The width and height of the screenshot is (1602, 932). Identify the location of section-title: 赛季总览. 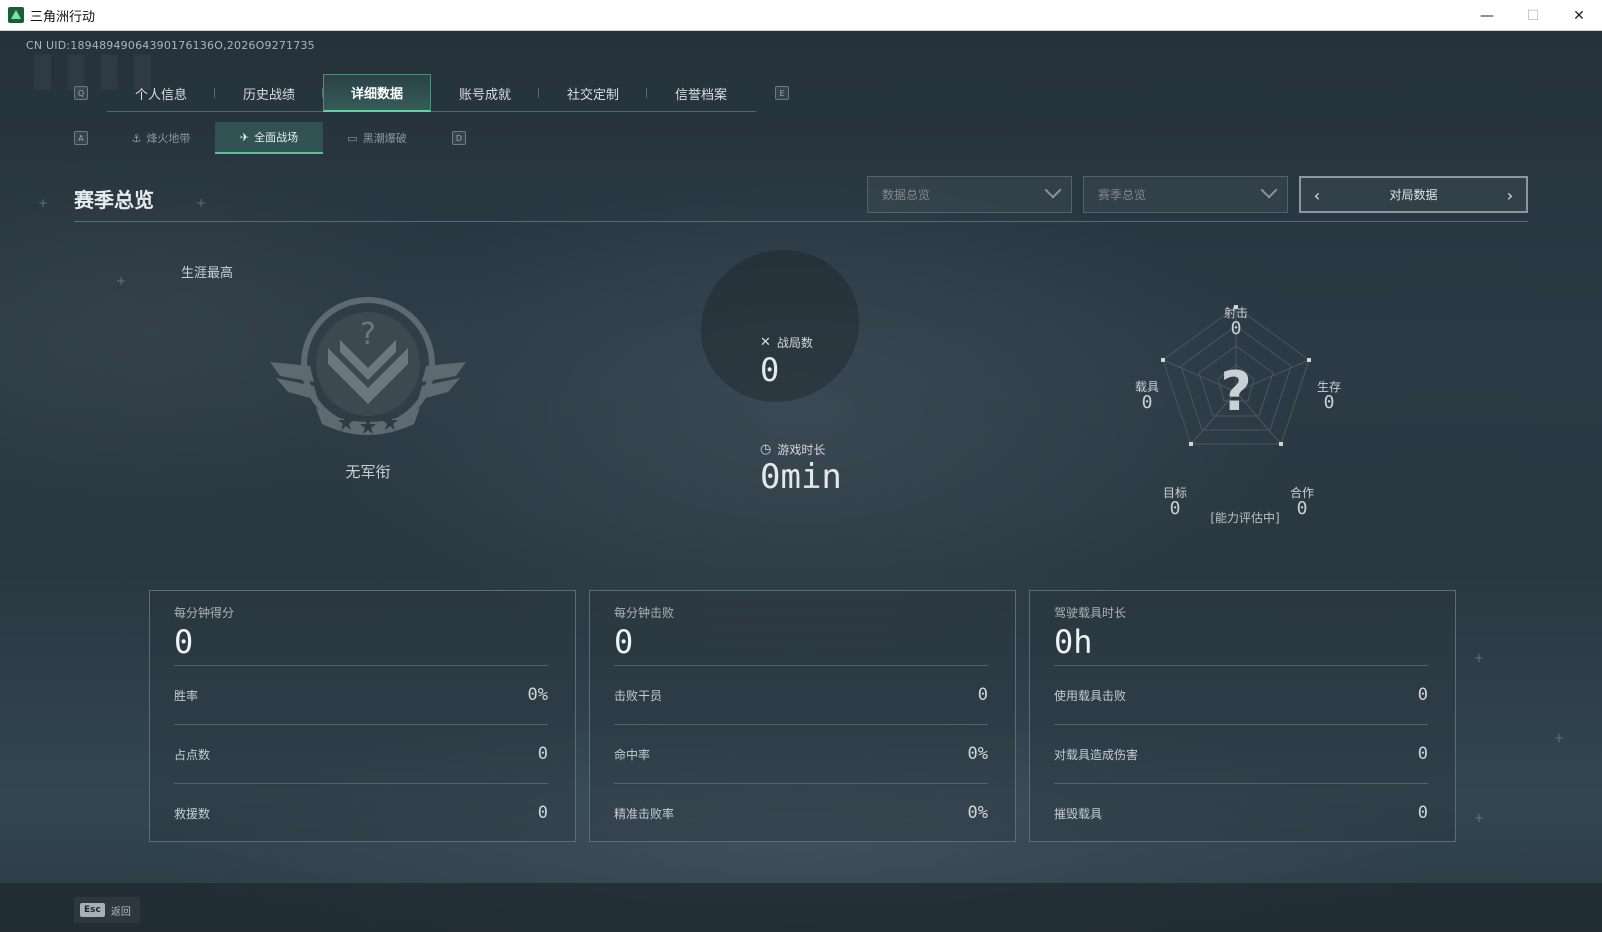
(114, 200).